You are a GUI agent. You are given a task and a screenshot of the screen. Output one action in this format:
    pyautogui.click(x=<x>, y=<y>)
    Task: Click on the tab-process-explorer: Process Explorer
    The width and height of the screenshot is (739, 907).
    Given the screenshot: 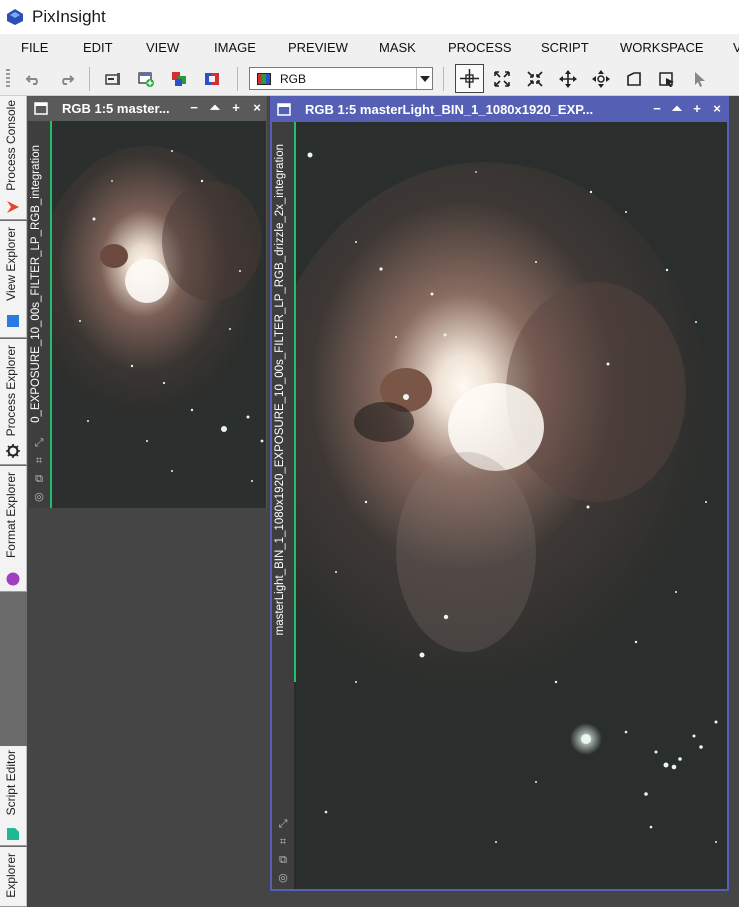 What is the action you would take?
    pyautogui.click(x=13, y=402)
    